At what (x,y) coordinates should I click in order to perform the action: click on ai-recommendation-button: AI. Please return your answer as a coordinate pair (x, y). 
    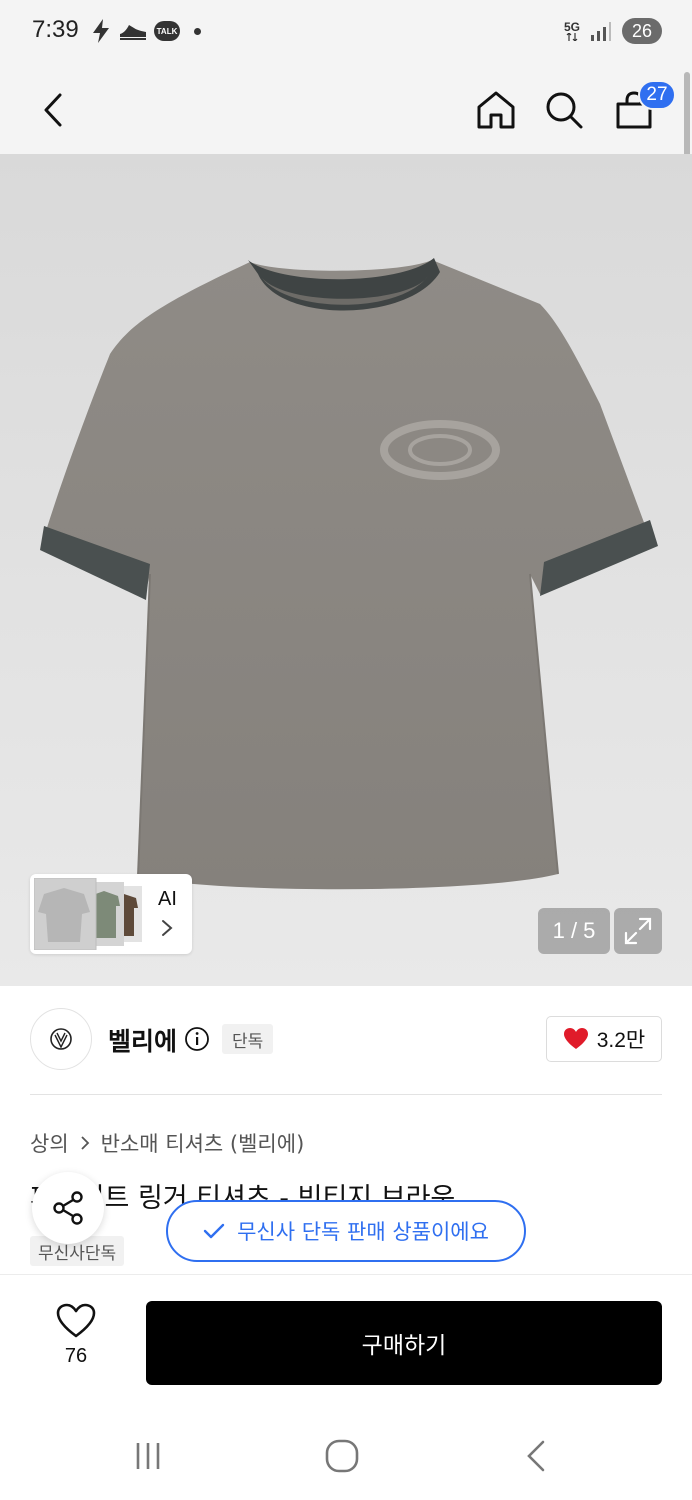
    Looking at the image, I should click on (111, 914).